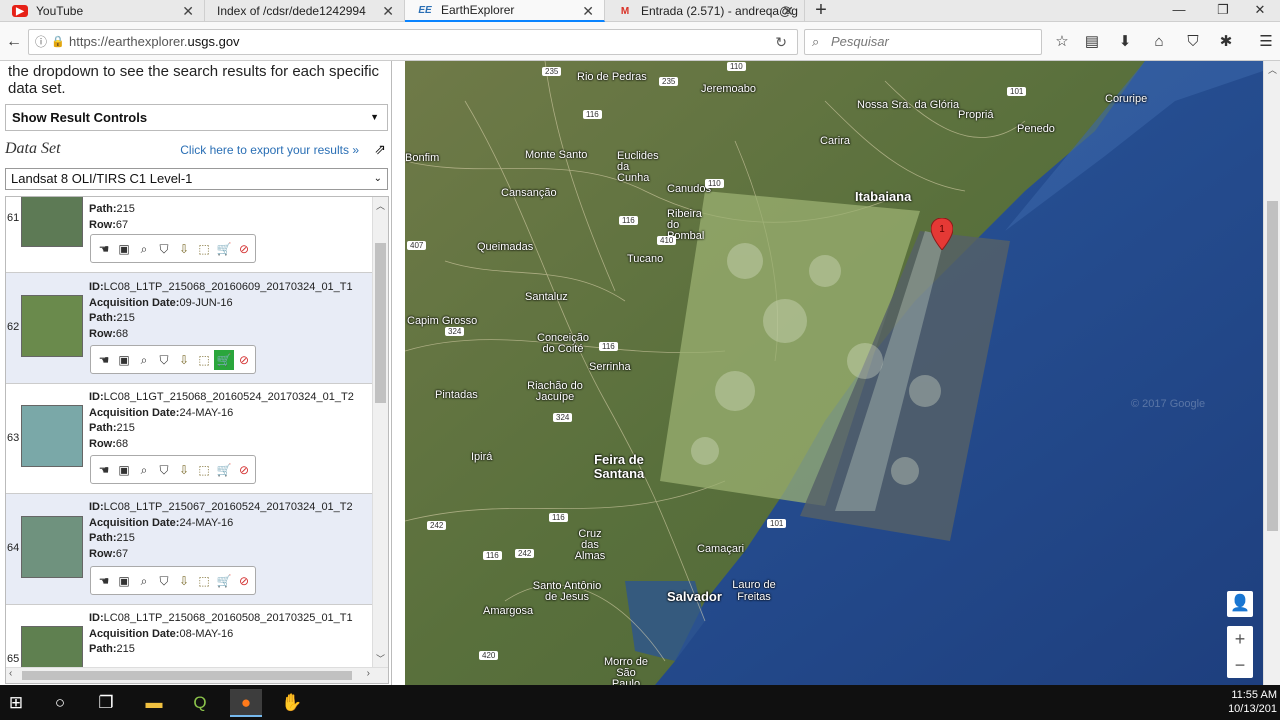 This screenshot has height=720, width=1280. Describe the element at coordinates (206, 633) in the screenshot. I see `result-acq-date: 08-MAY-16` at that location.